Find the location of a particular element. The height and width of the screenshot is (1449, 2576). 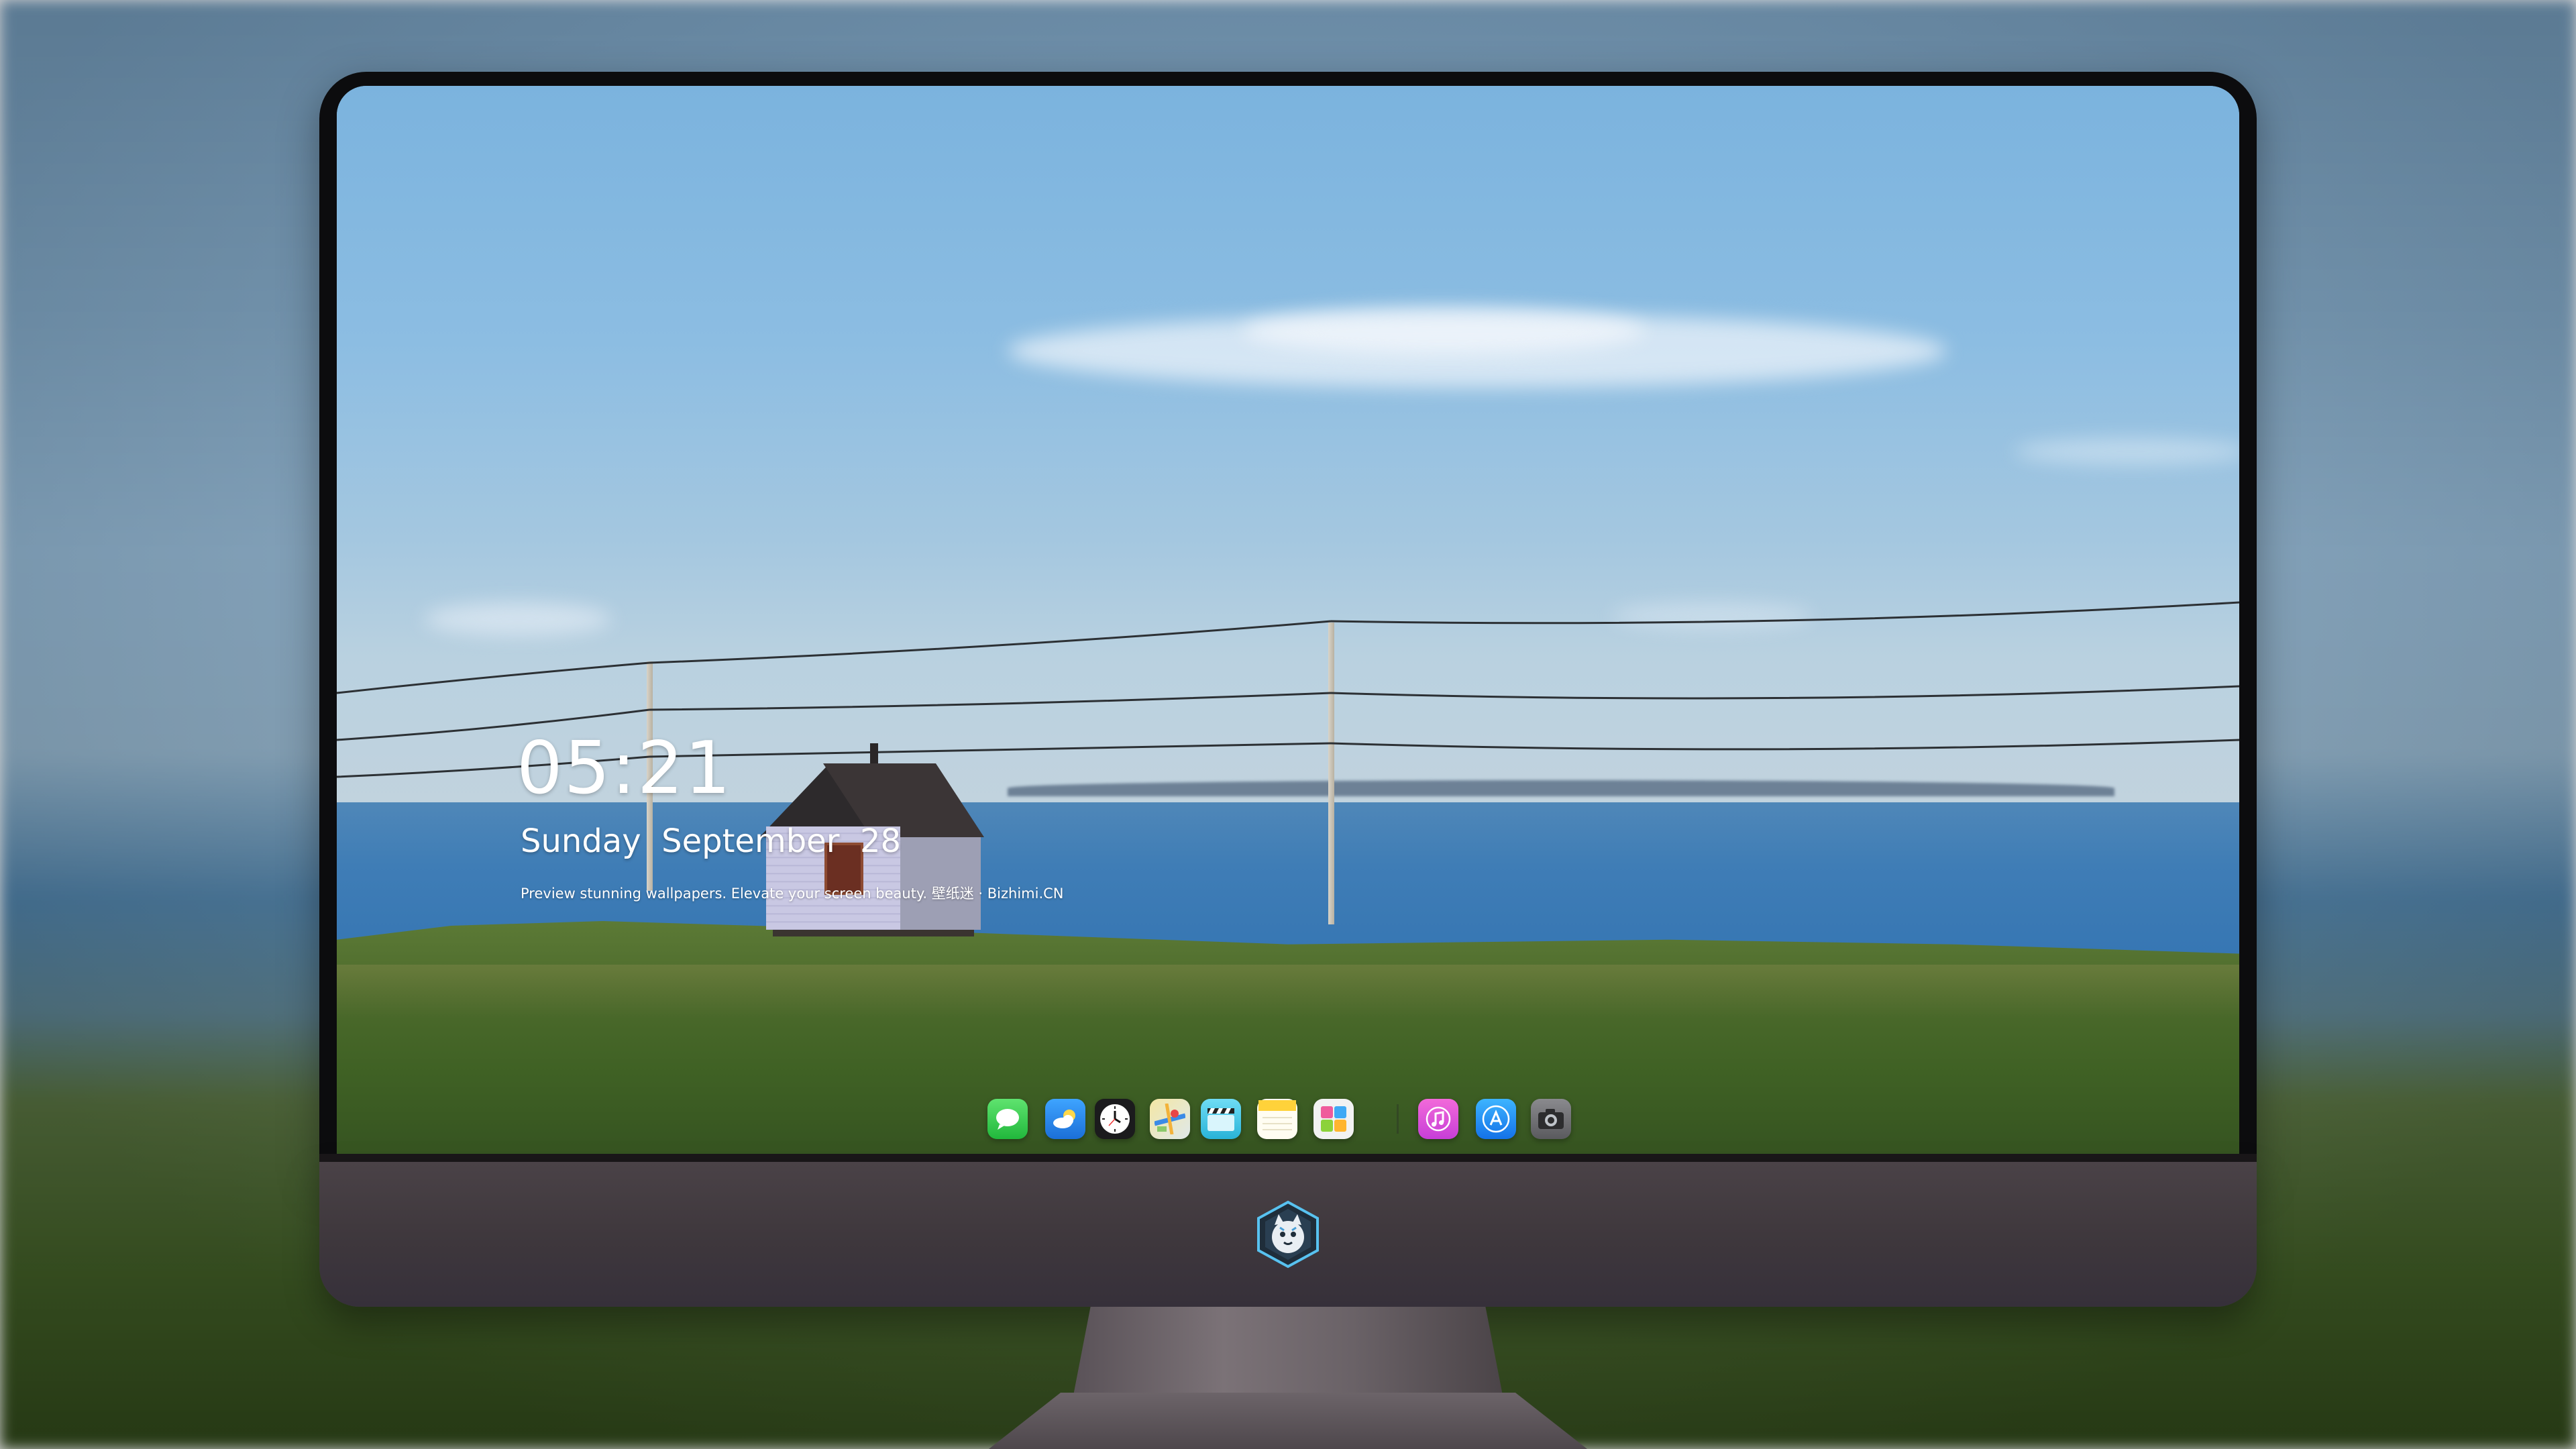

music-icon is located at coordinates (1438, 1119).